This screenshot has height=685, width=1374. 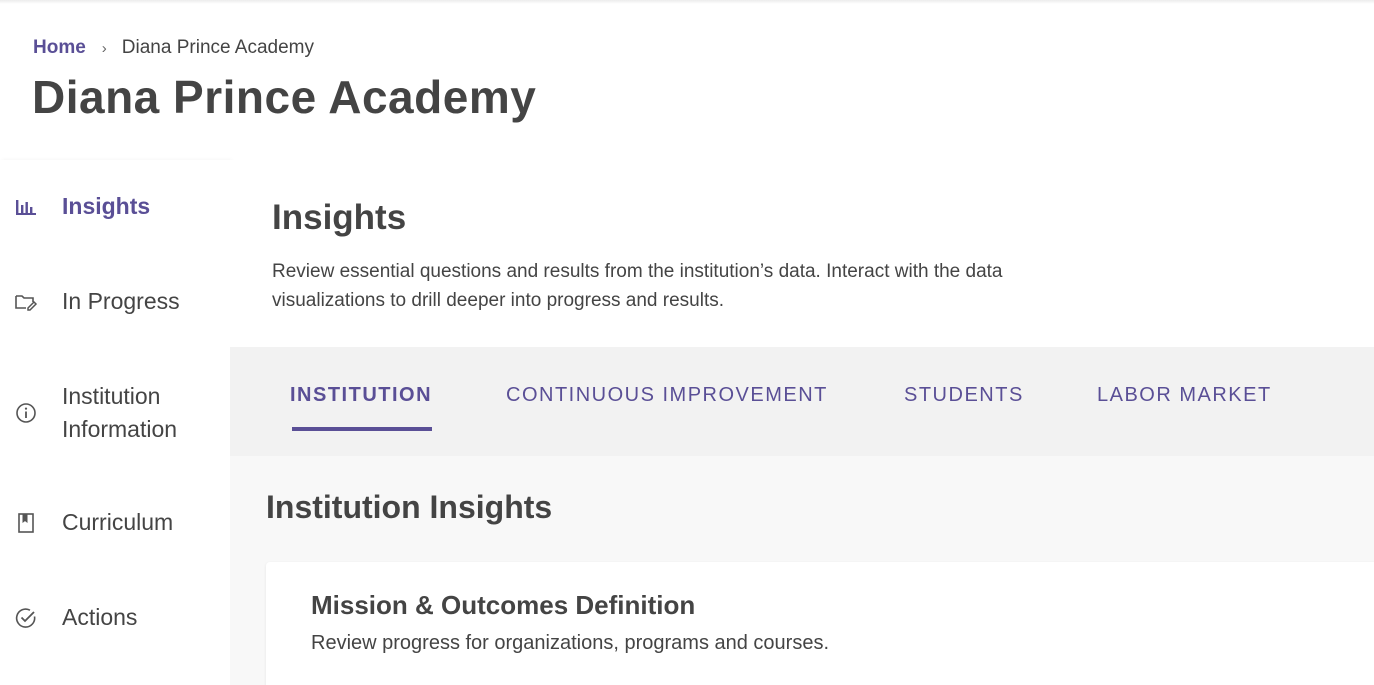 What do you see at coordinates (26, 302) in the screenshot?
I see `folder-edit-icon` at bounding box center [26, 302].